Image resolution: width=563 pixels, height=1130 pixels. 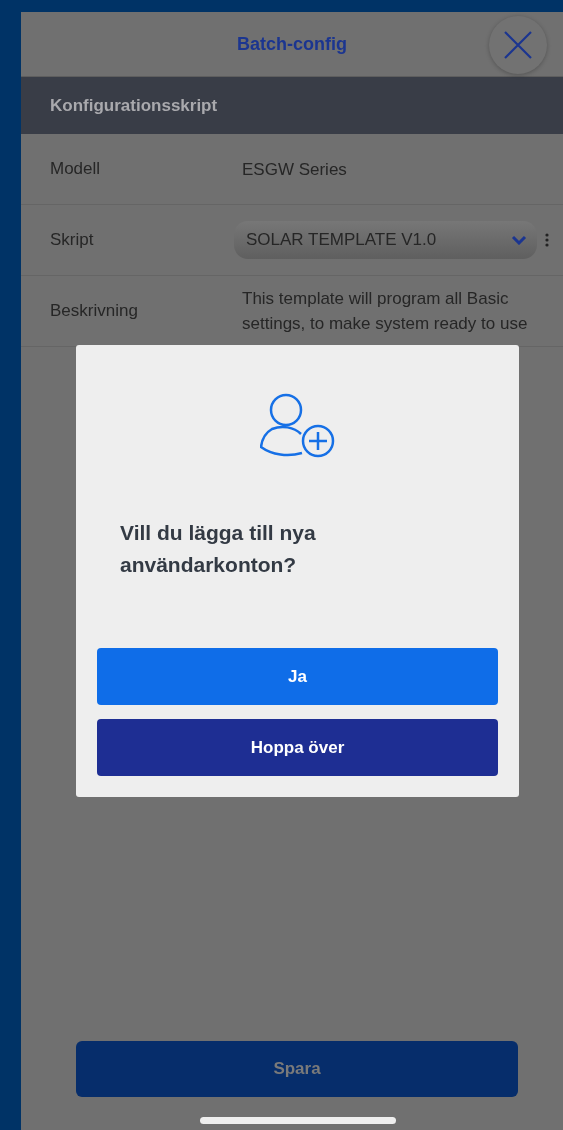 I want to click on confirm-button: Ja, so click(x=297, y=676).